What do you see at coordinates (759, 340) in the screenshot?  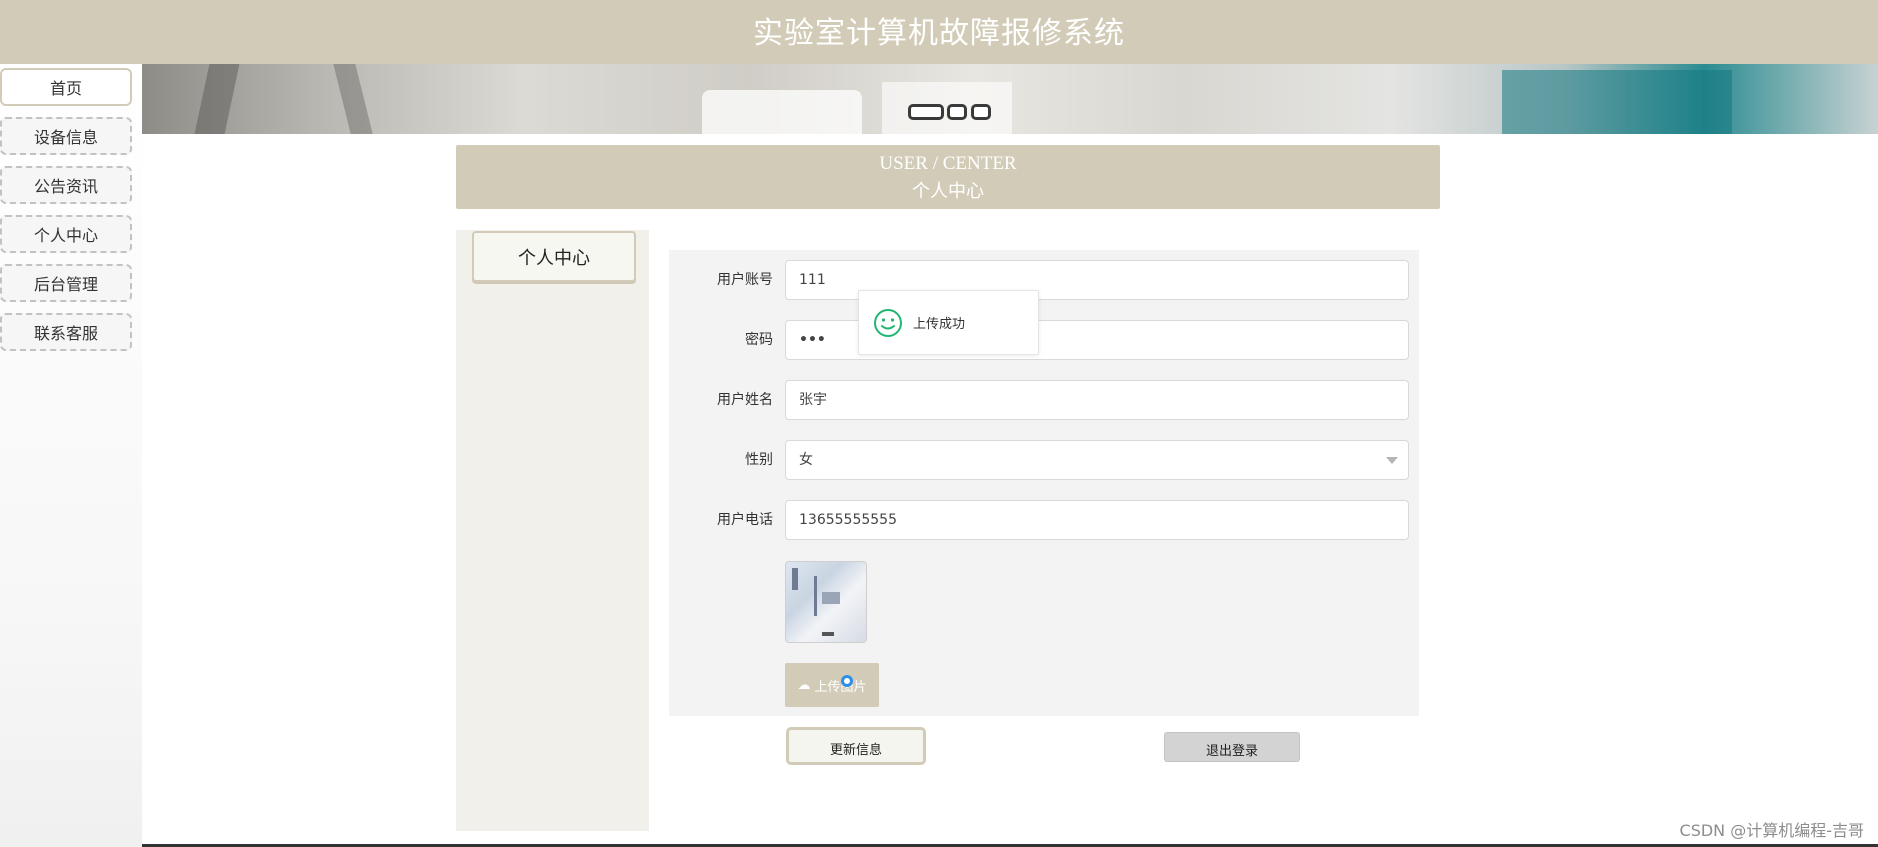 I see `password-label: 密码` at bounding box center [759, 340].